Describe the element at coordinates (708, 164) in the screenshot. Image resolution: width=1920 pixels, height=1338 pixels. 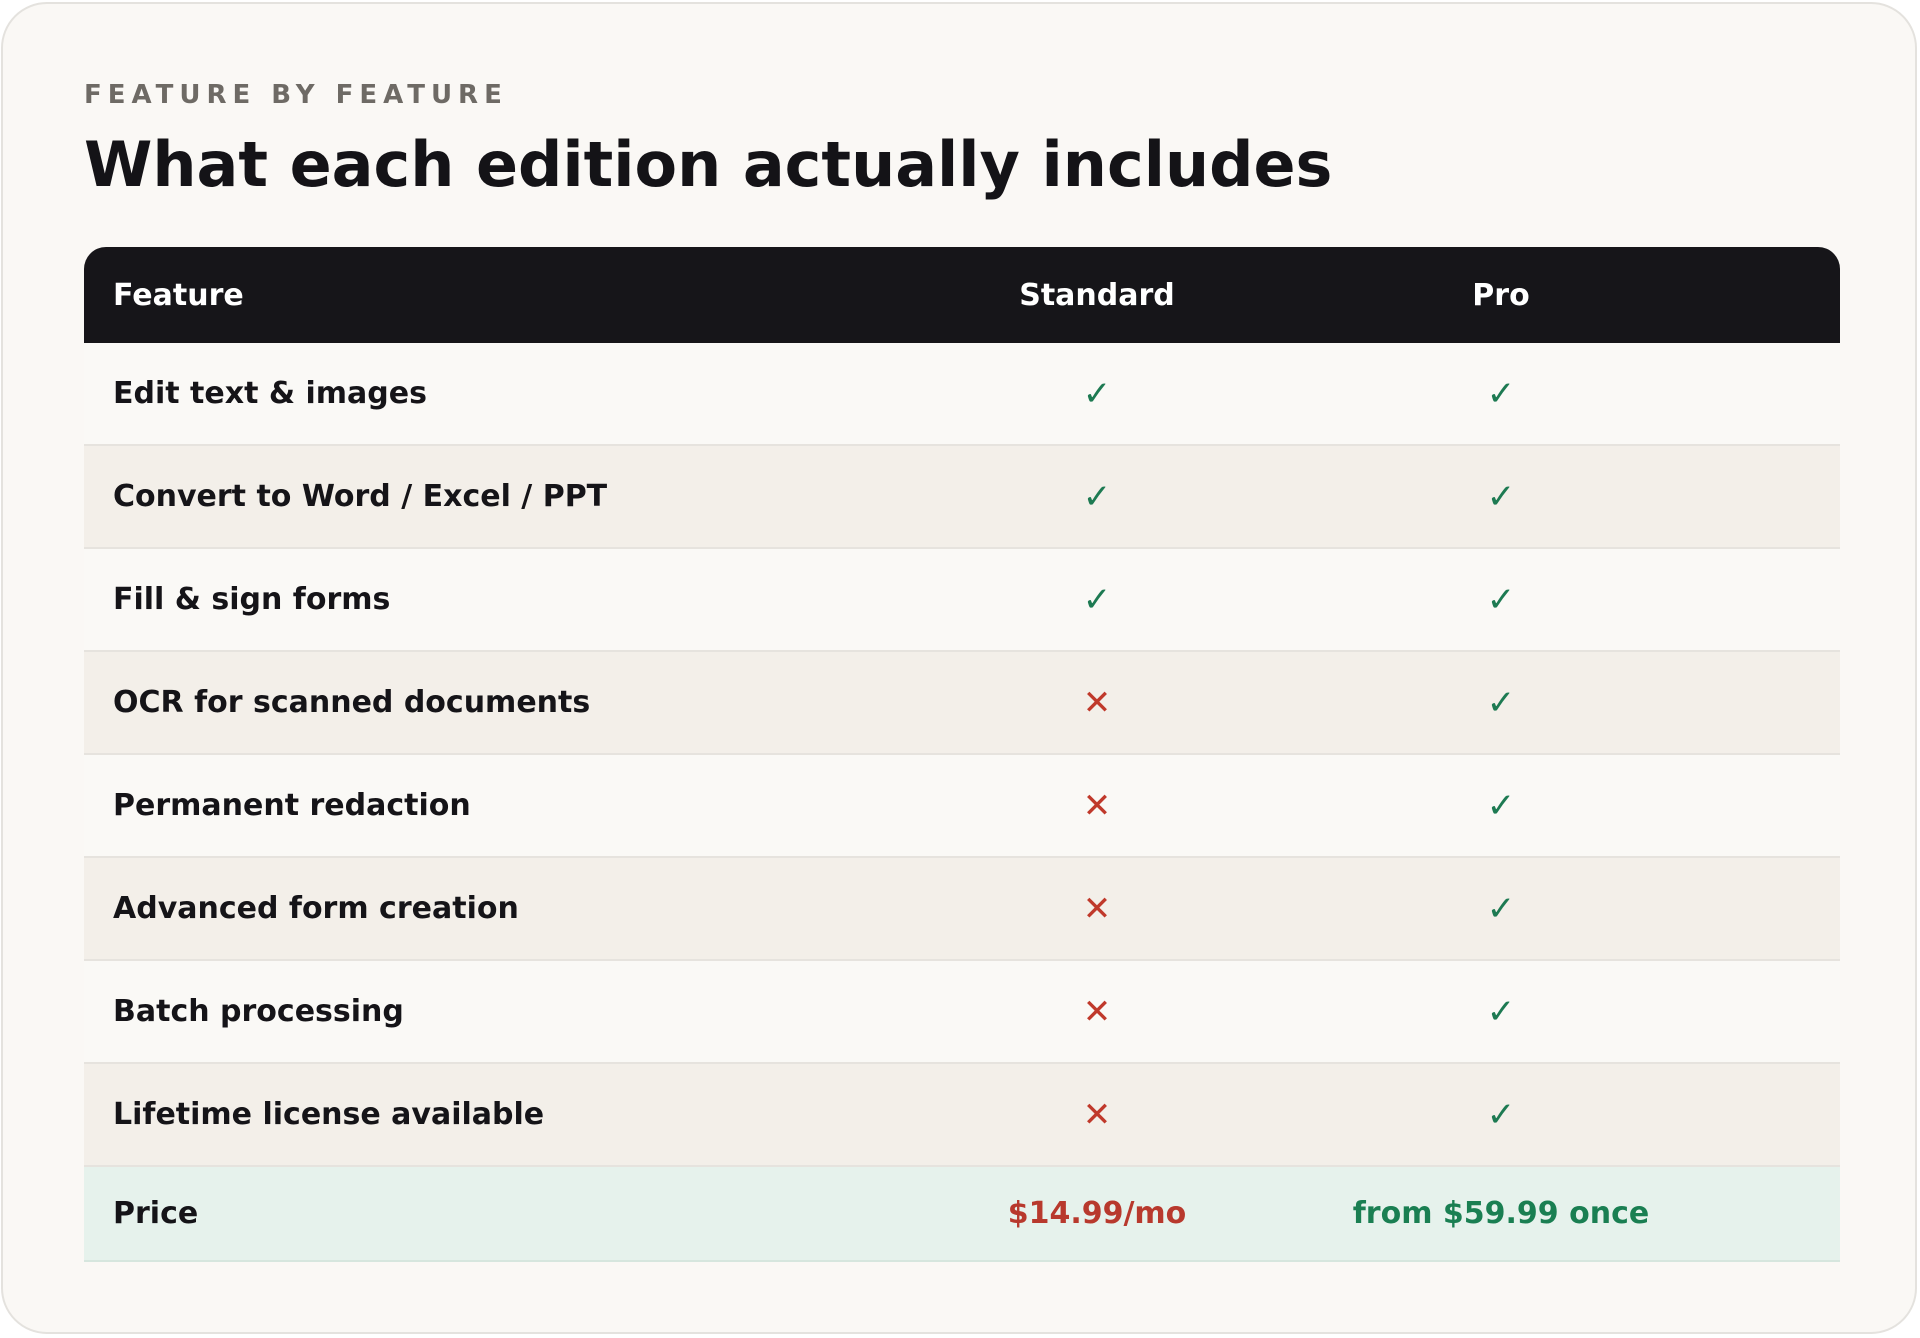
I see `page-title: What each edition actually includes` at that location.